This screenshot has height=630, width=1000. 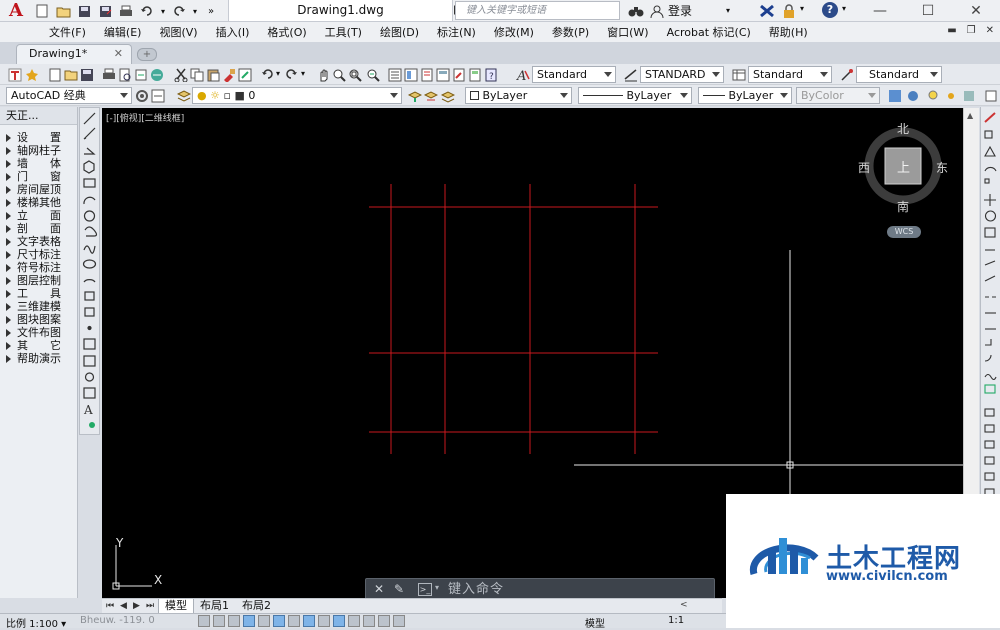 I want to click on text-style-select: Standard, so click(x=574, y=74).